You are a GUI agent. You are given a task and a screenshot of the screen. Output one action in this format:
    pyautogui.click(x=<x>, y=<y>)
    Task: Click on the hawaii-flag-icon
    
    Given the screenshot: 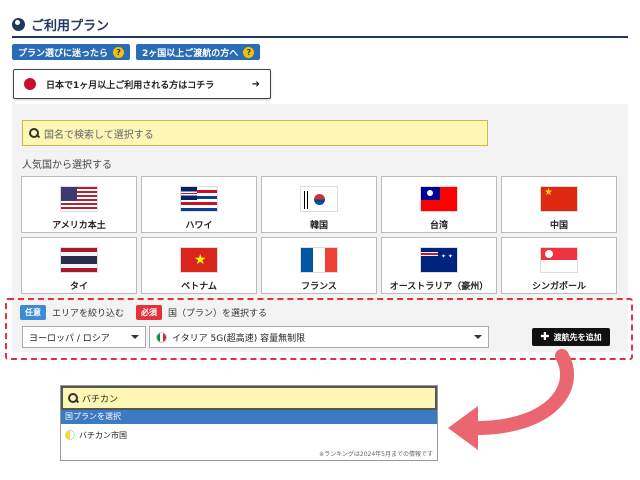 What is the action you would take?
    pyautogui.click(x=199, y=199)
    